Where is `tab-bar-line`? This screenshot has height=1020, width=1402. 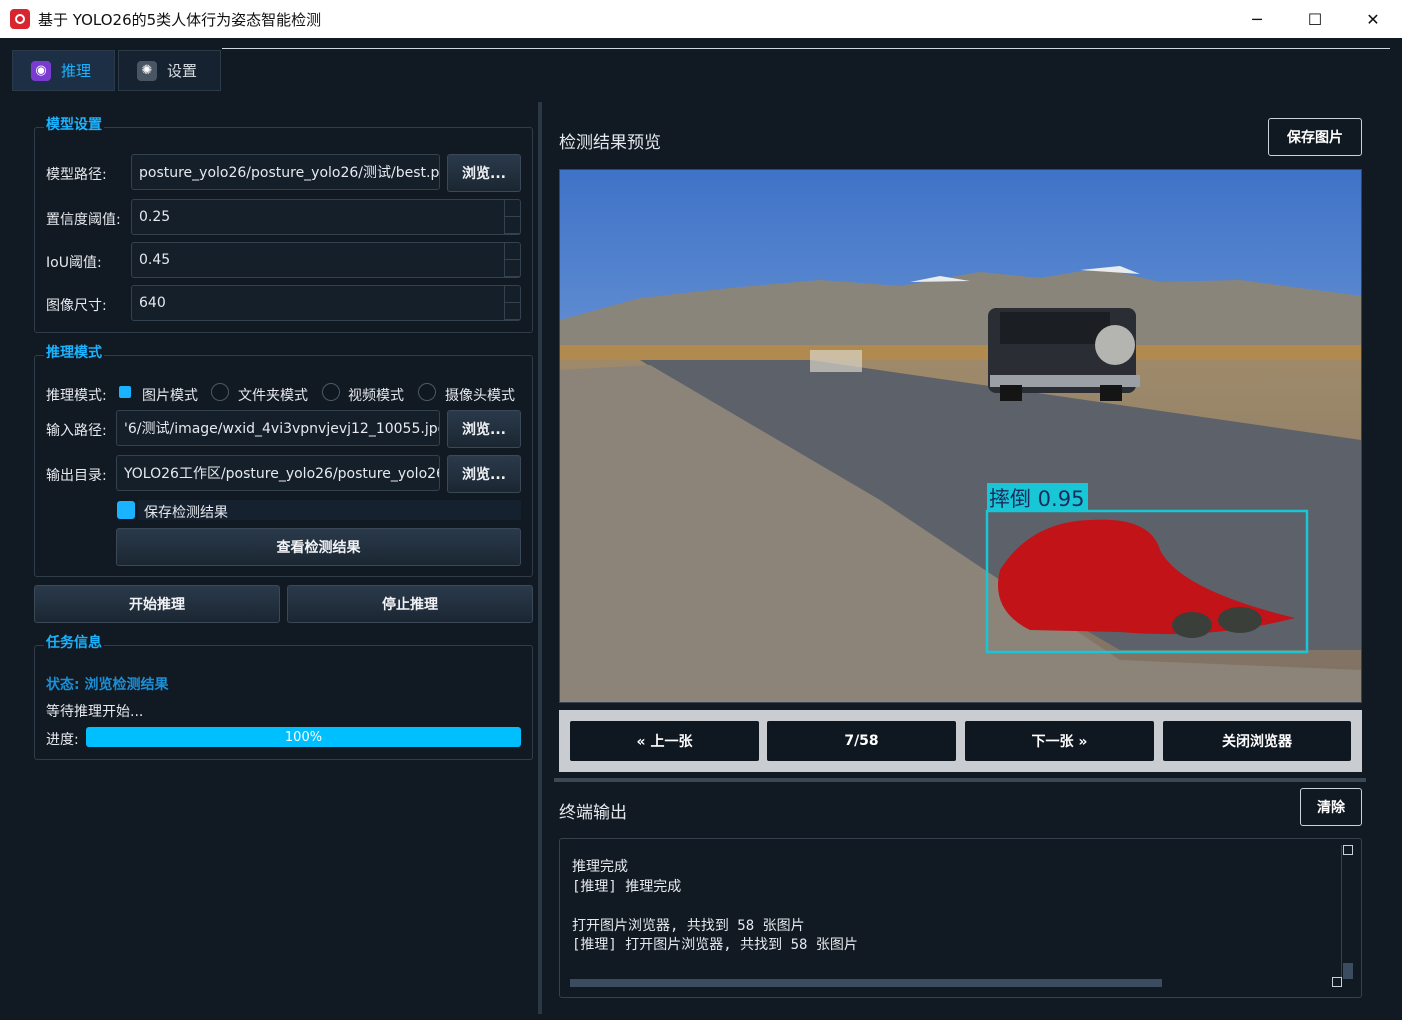
tab-bar-line is located at coordinates (806, 48).